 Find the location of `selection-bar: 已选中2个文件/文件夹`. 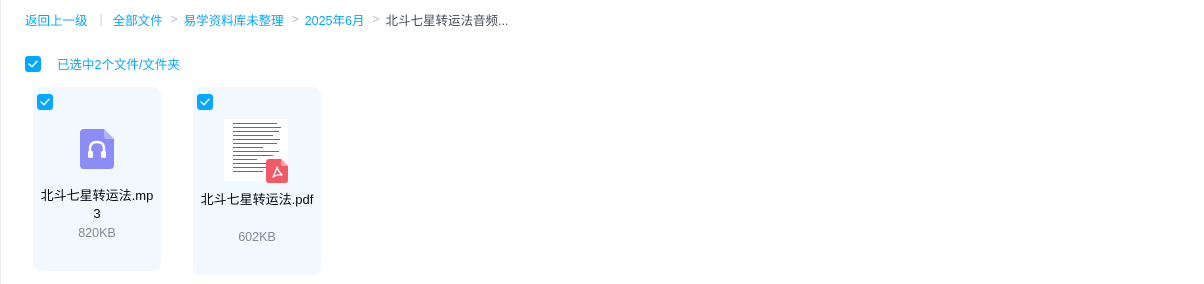

selection-bar: 已选中2个文件/文件夹 is located at coordinates (102, 63).